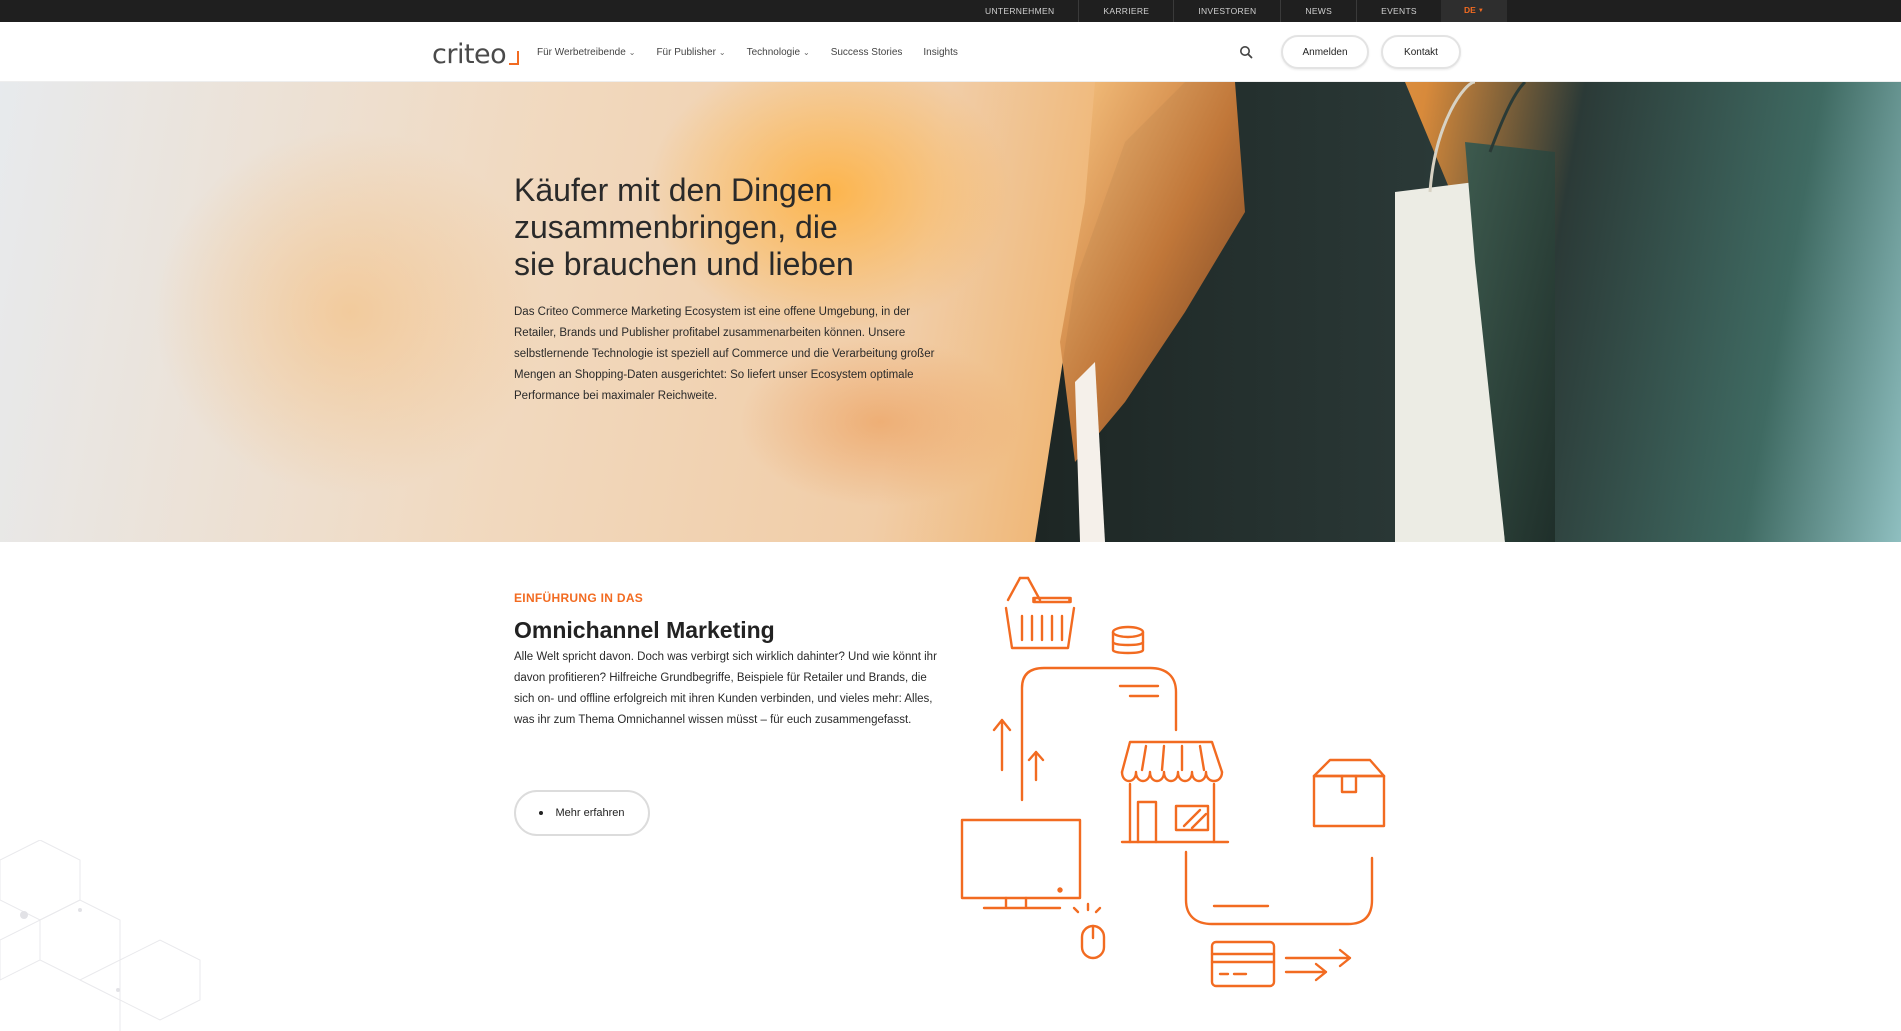 The image size is (1901, 1031). I want to click on omnichannel-illustration, so click(1173, 782).